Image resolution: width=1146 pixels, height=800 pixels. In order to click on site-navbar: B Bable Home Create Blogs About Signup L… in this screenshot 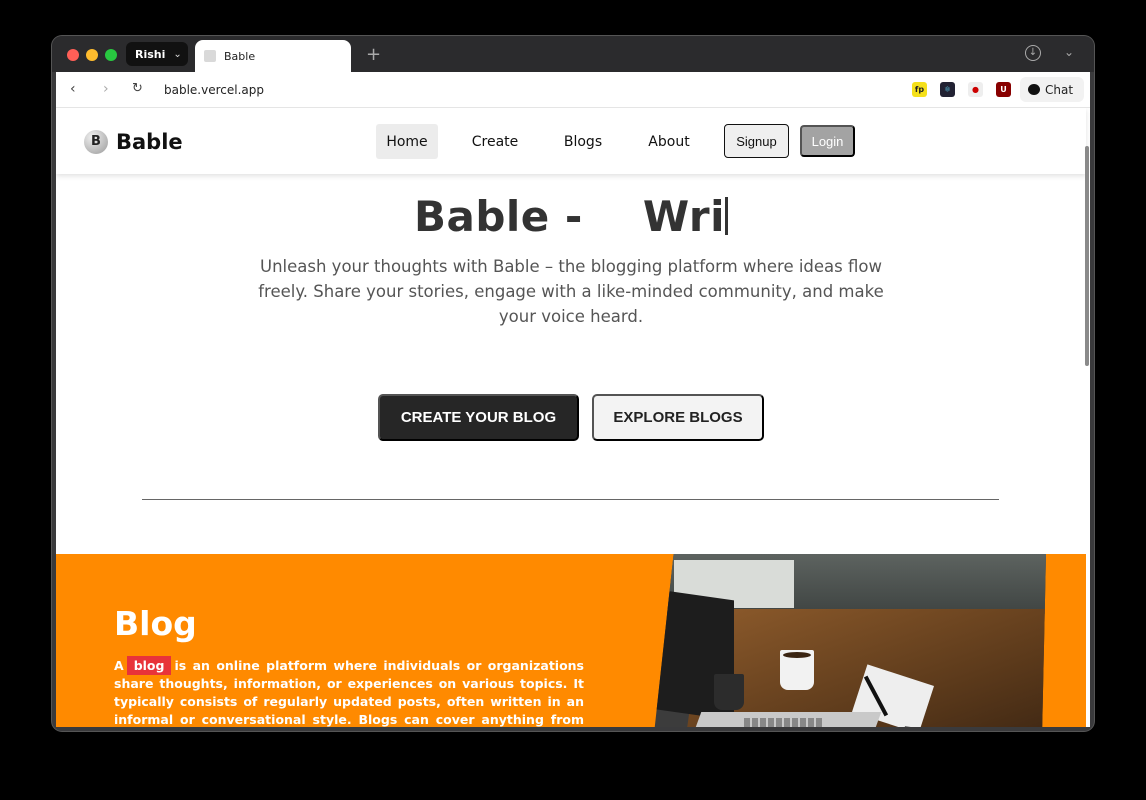, I will do `click(571, 141)`.